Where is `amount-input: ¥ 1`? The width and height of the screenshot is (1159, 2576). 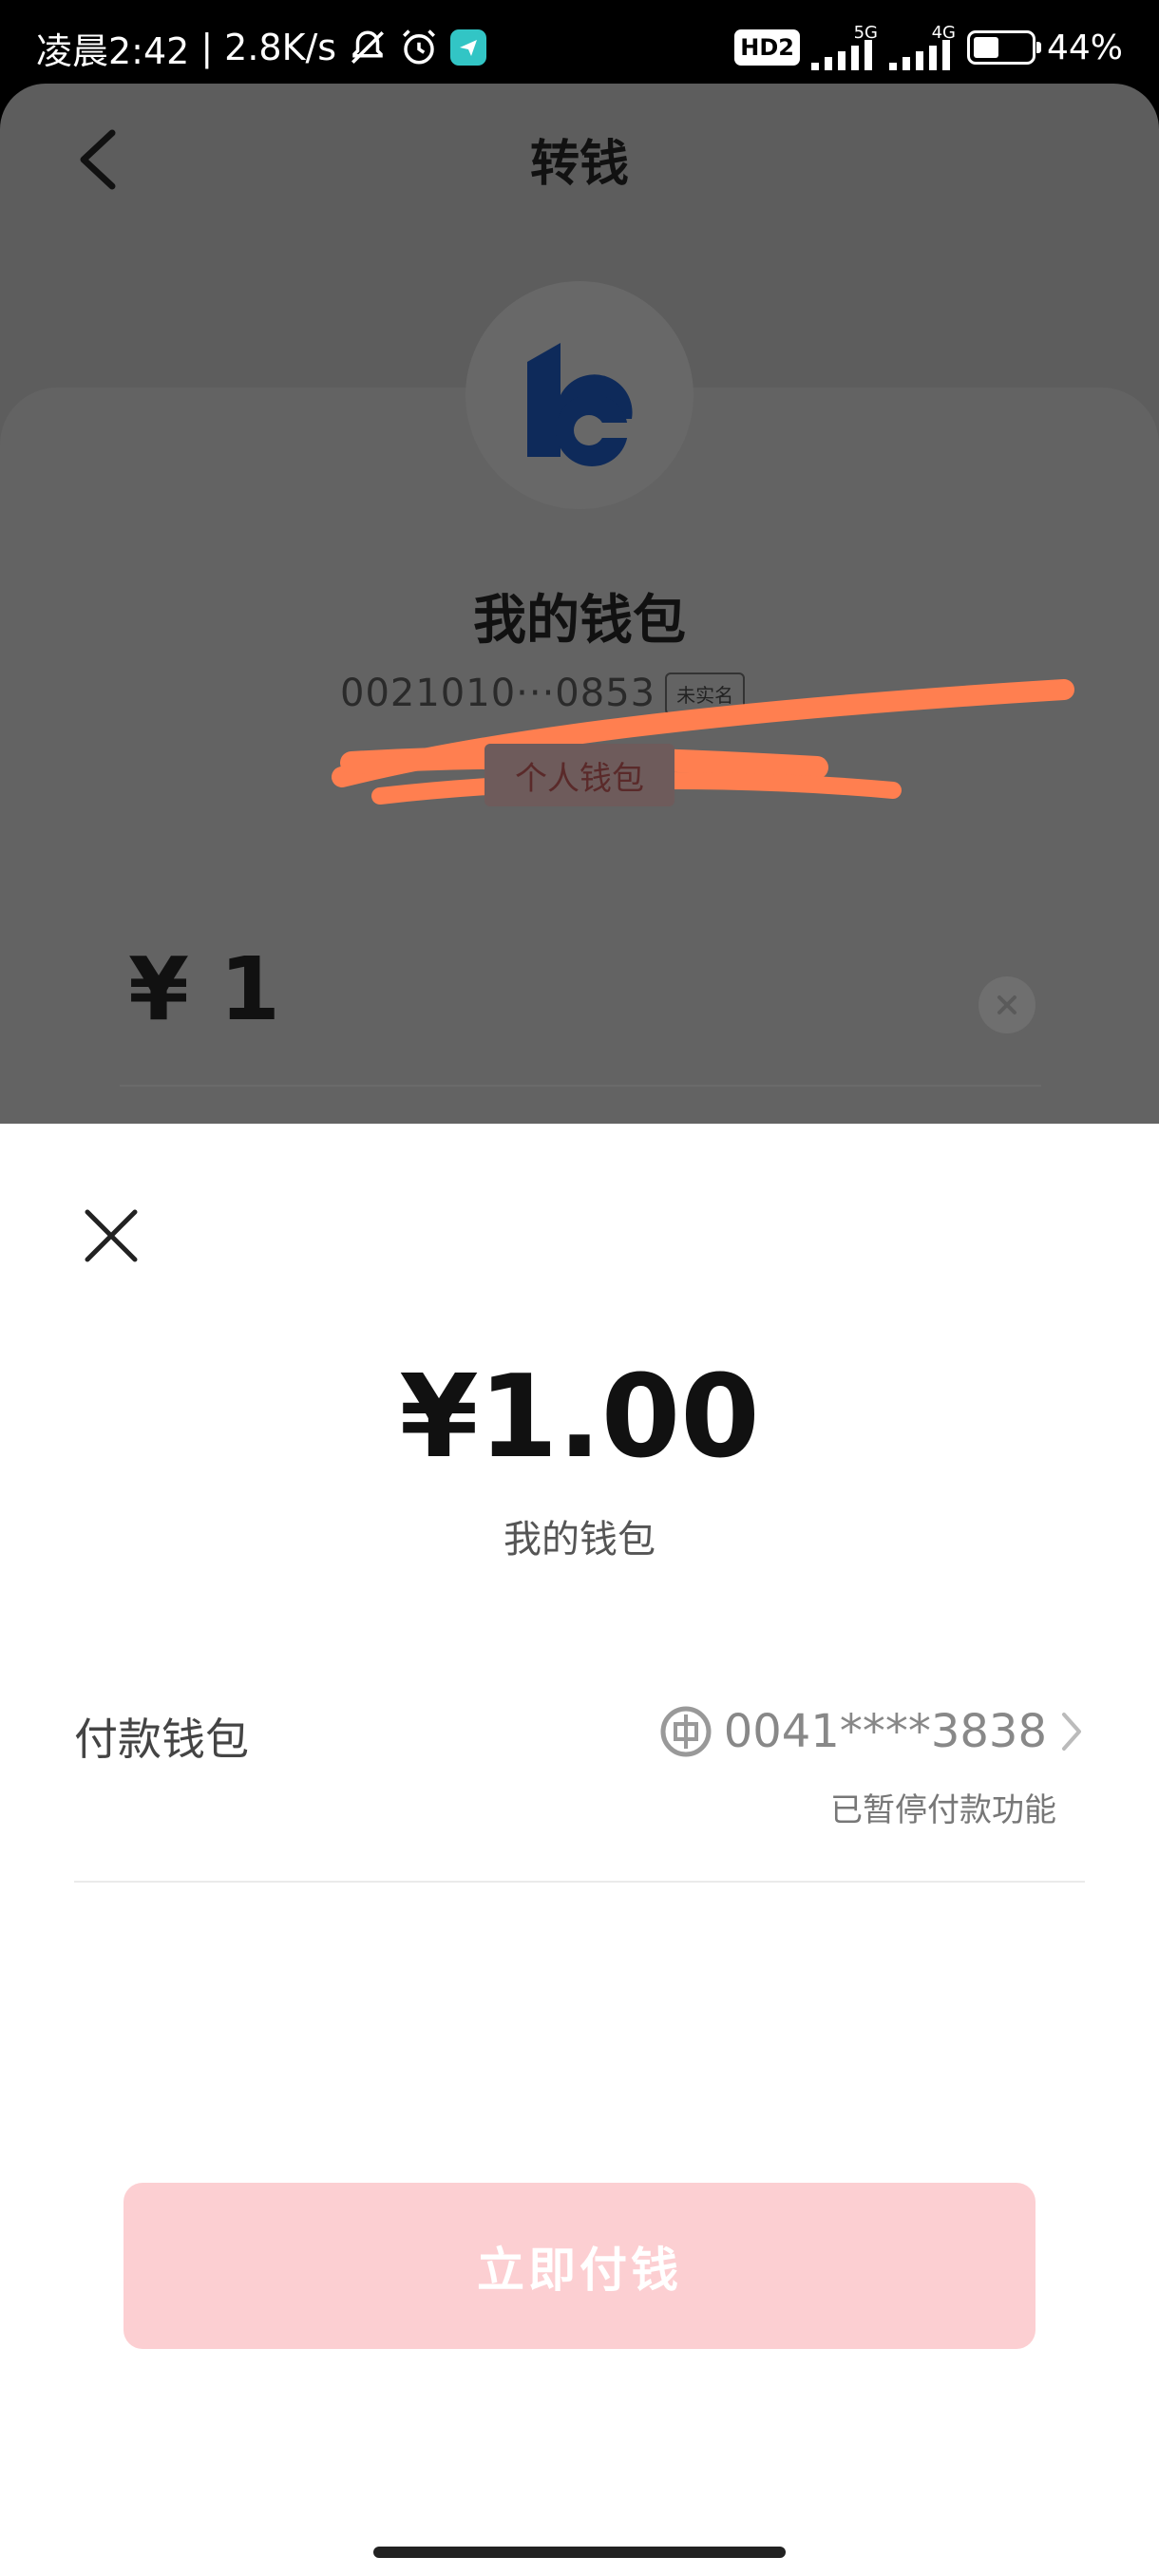 amount-input: ¥ 1 is located at coordinates (204, 989).